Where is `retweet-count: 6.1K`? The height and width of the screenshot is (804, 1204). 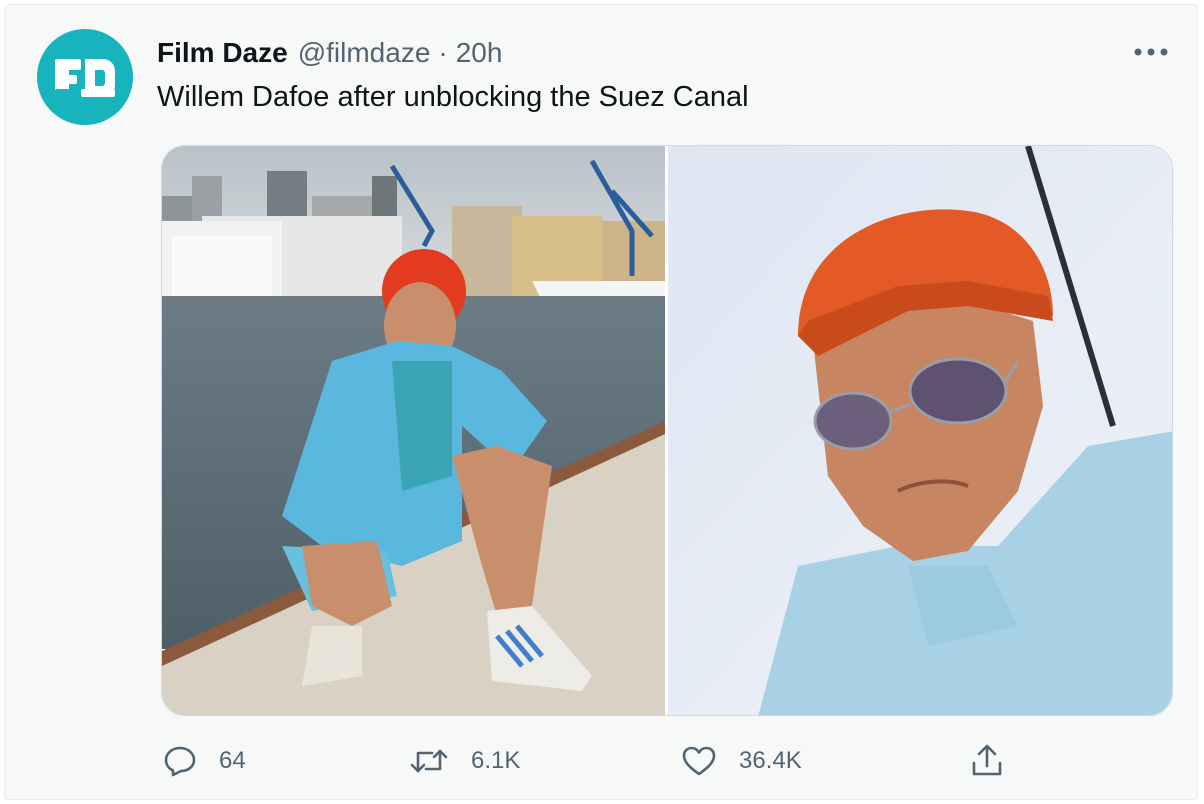
retweet-count: 6.1K is located at coordinates (496, 760).